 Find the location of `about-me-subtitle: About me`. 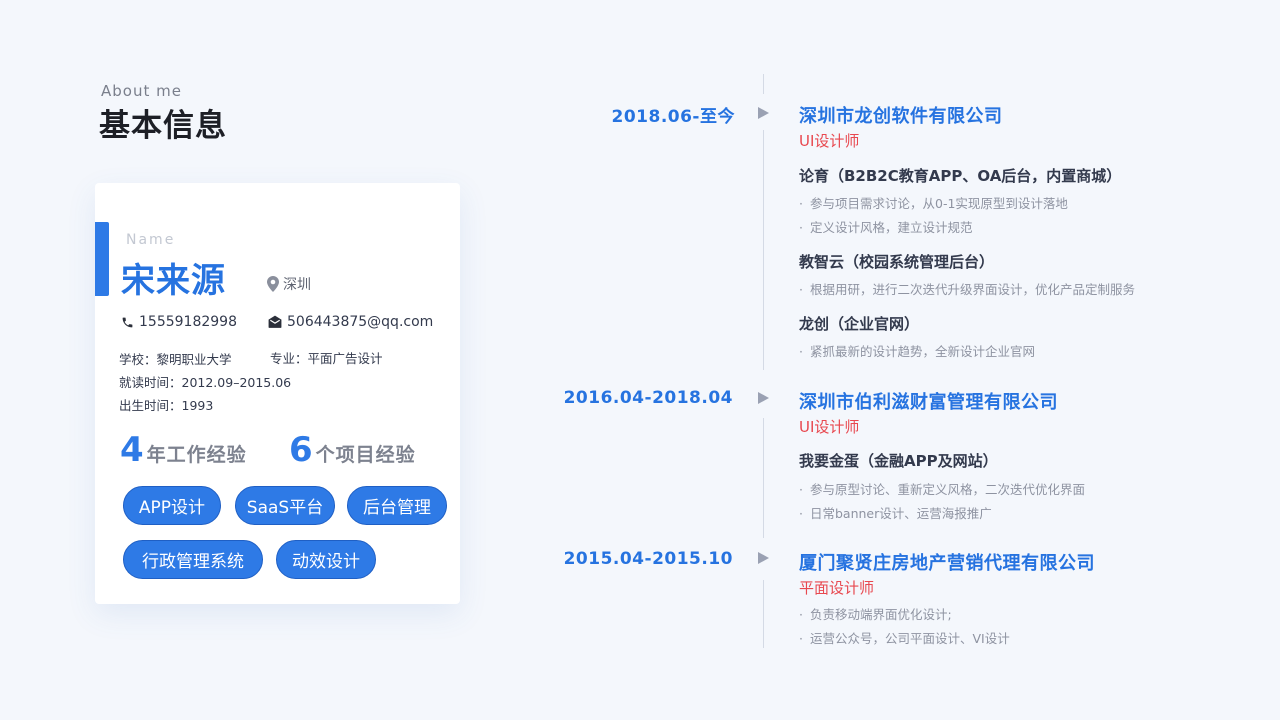

about-me-subtitle: About me is located at coordinates (141, 91).